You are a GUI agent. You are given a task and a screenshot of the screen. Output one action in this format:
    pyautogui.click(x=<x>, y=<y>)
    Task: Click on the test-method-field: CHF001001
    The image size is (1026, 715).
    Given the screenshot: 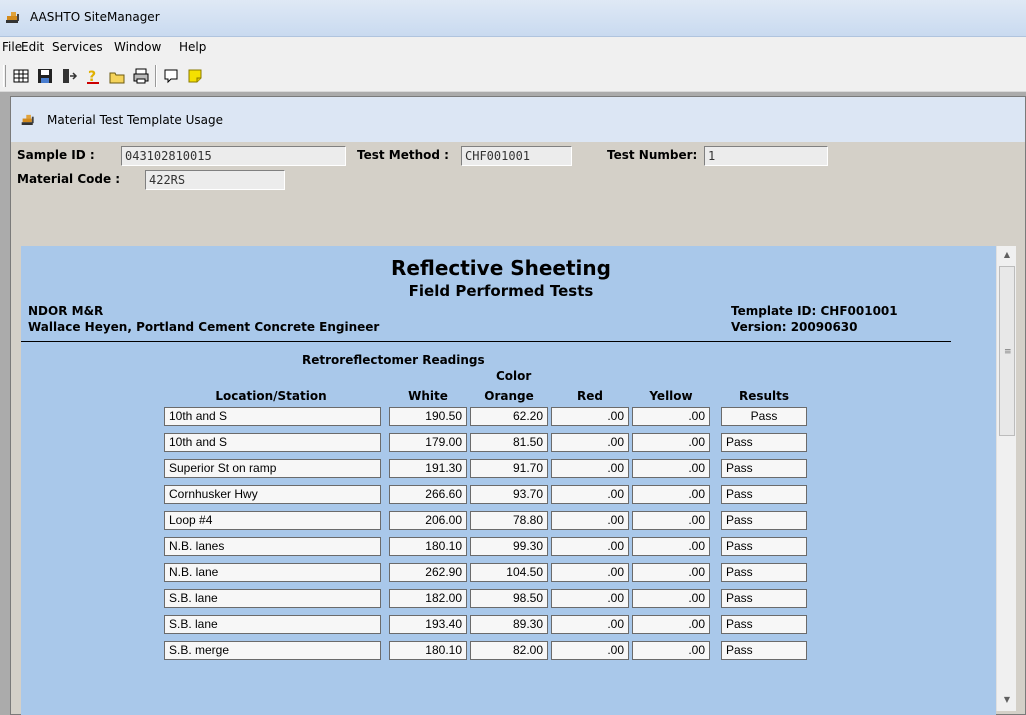 What is the action you would take?
    pyautogui.click(x=516, y=156)
    